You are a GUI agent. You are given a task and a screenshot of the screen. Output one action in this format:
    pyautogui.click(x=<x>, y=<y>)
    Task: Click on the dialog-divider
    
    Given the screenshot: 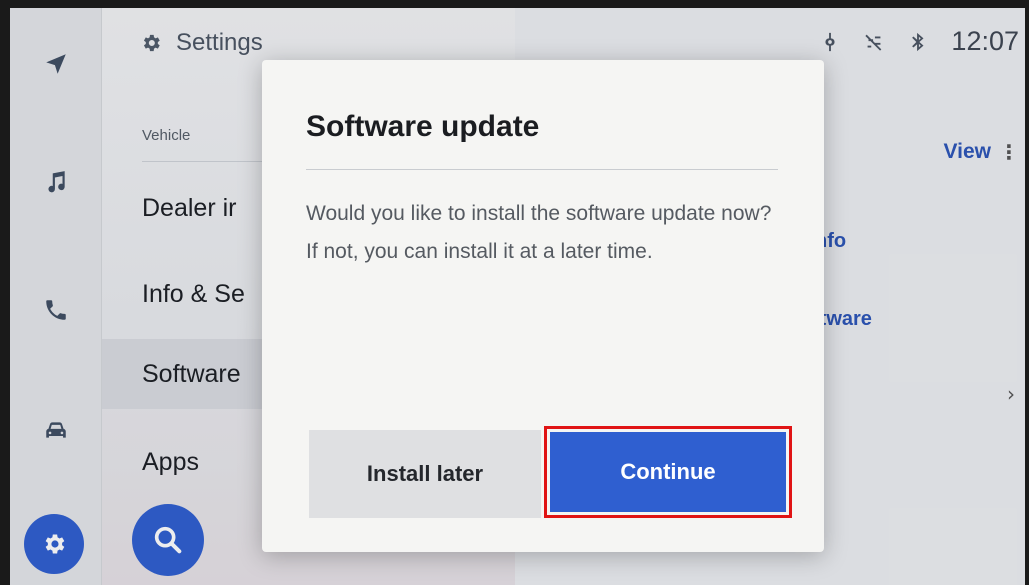 What is the action you would take?
    pyautogui.click(x=542, y=169)
    